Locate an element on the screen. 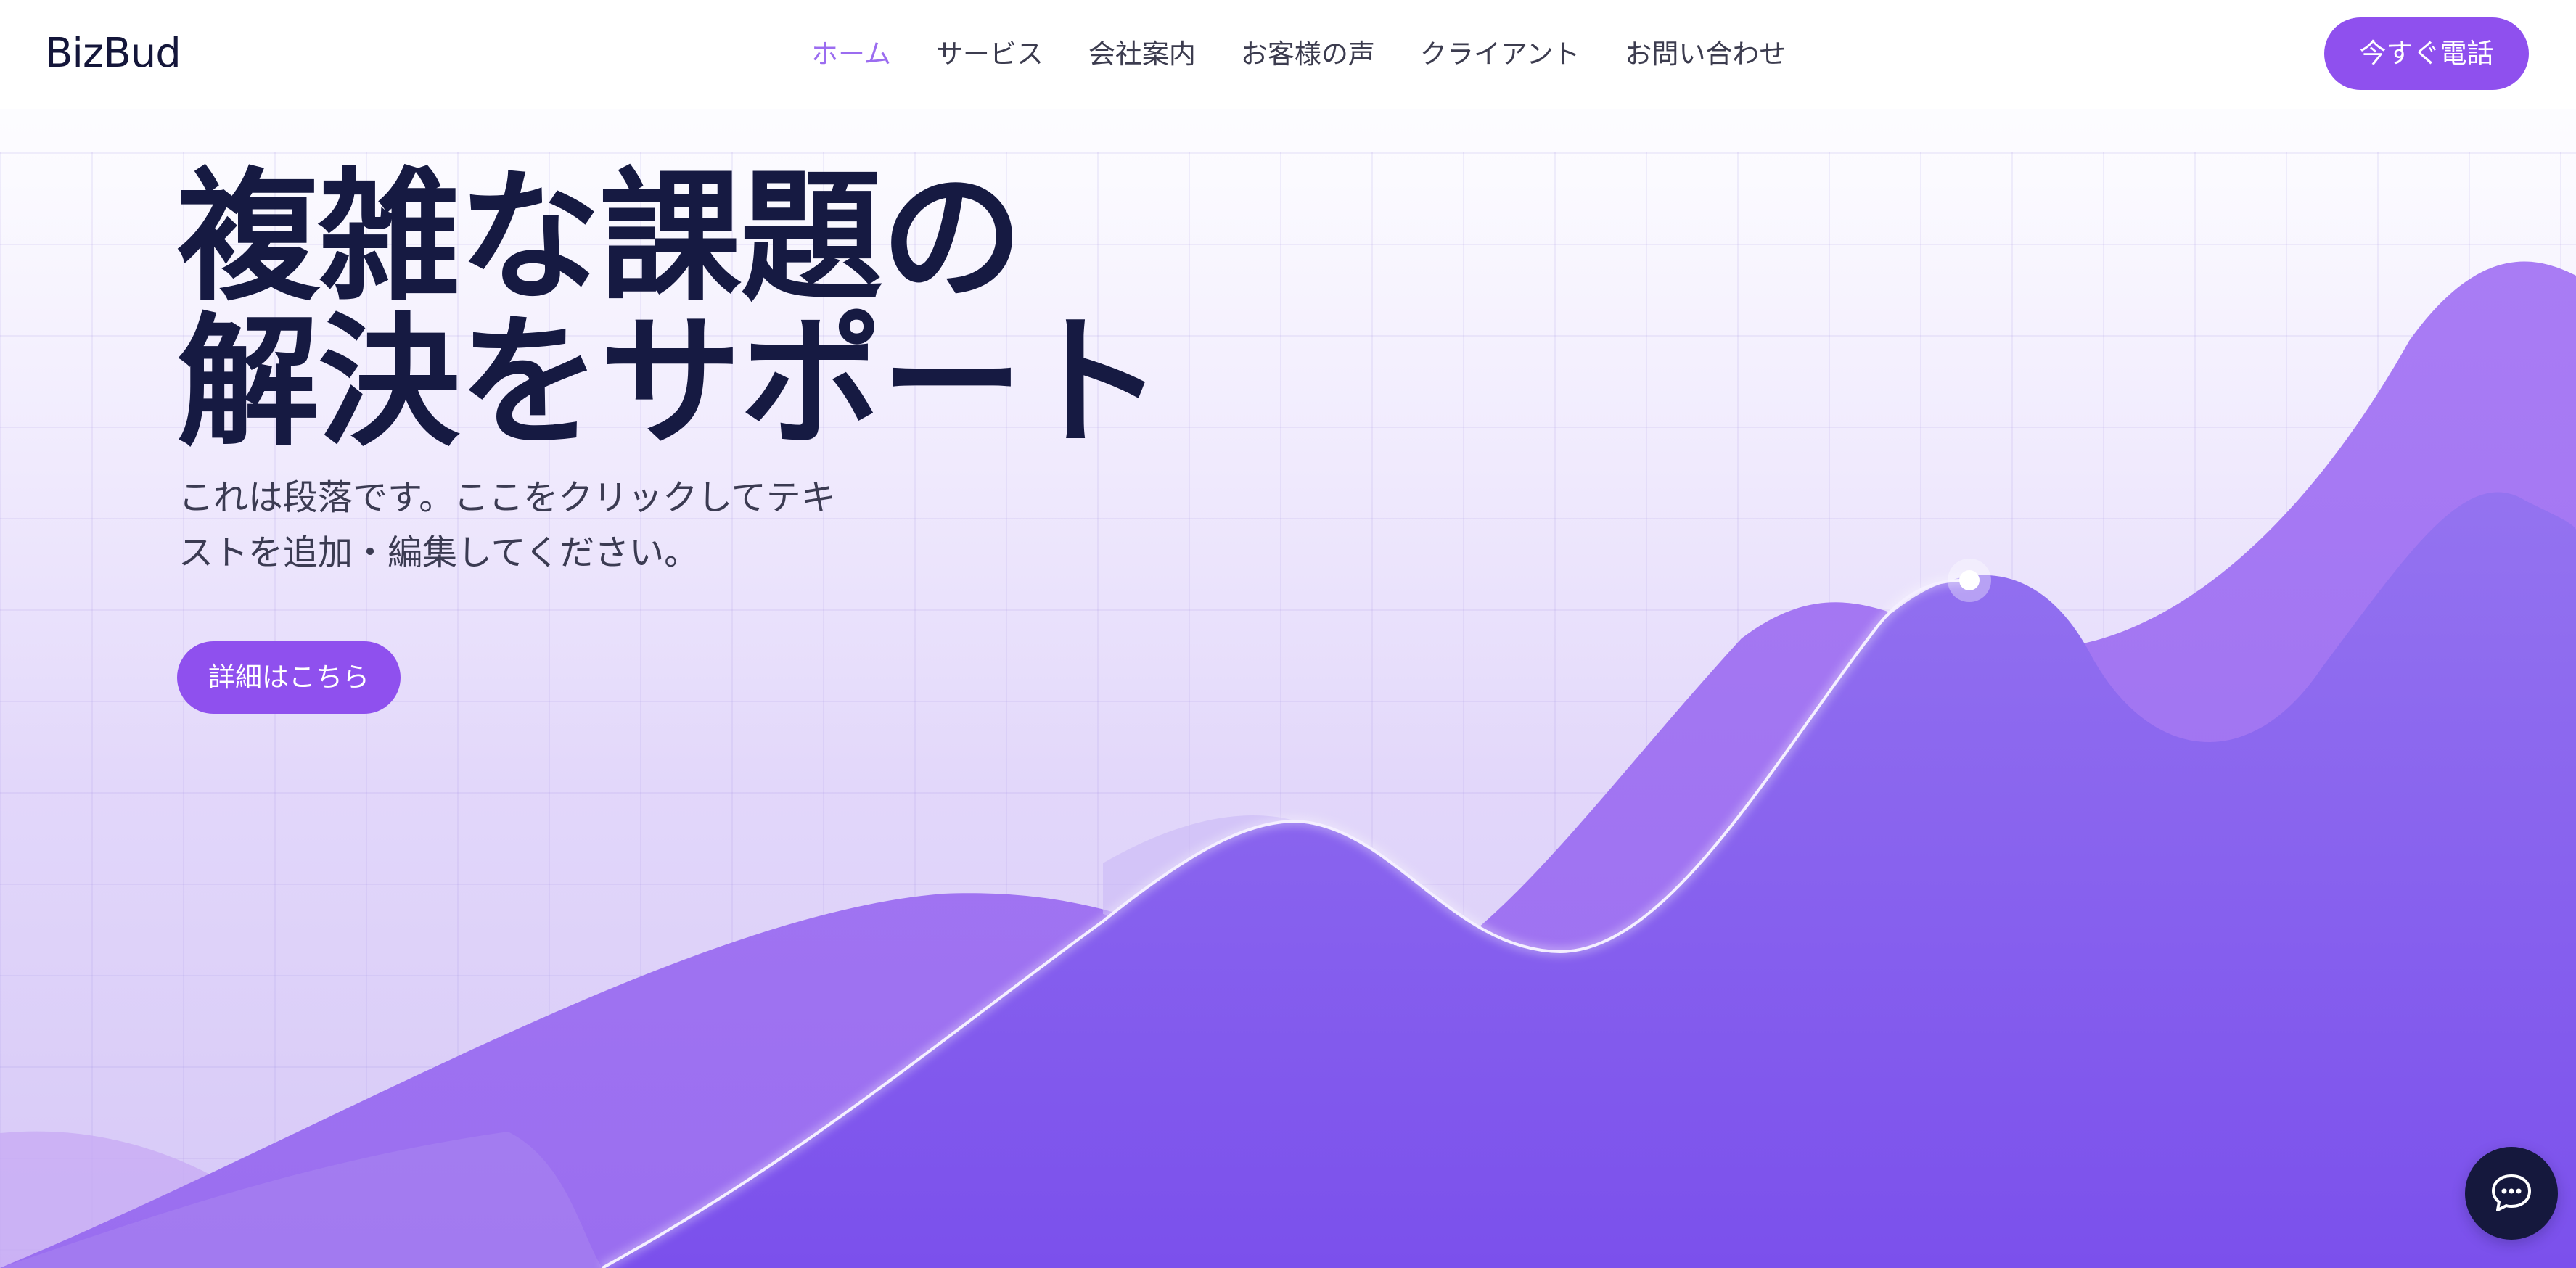  chat-button is located at coordinates (2511, 1193).